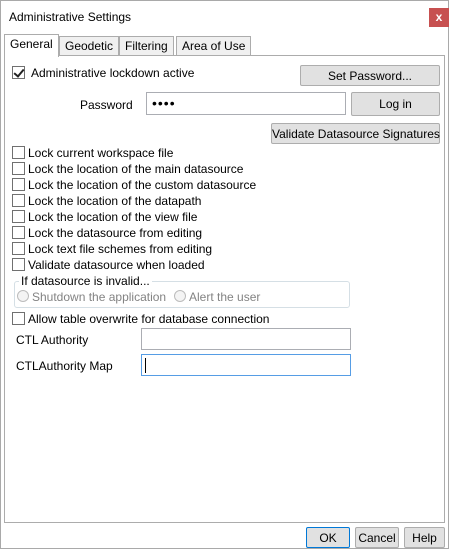 Image resolution: width=449 pixels, height=549 pixels. I want to click on password-label: Password, so click(106, 105).